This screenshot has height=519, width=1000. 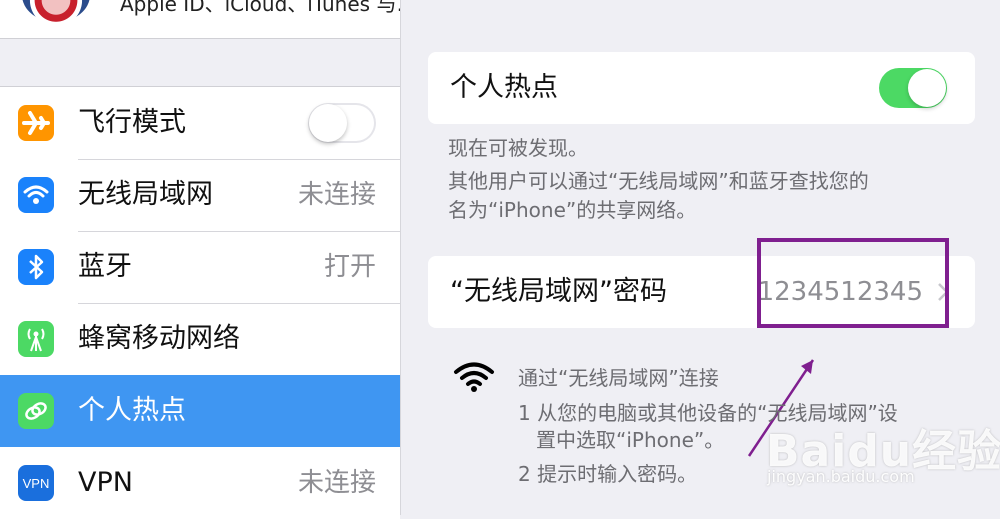 I want to click on bluetooth-status: 打开, so click(x=349, y=267).